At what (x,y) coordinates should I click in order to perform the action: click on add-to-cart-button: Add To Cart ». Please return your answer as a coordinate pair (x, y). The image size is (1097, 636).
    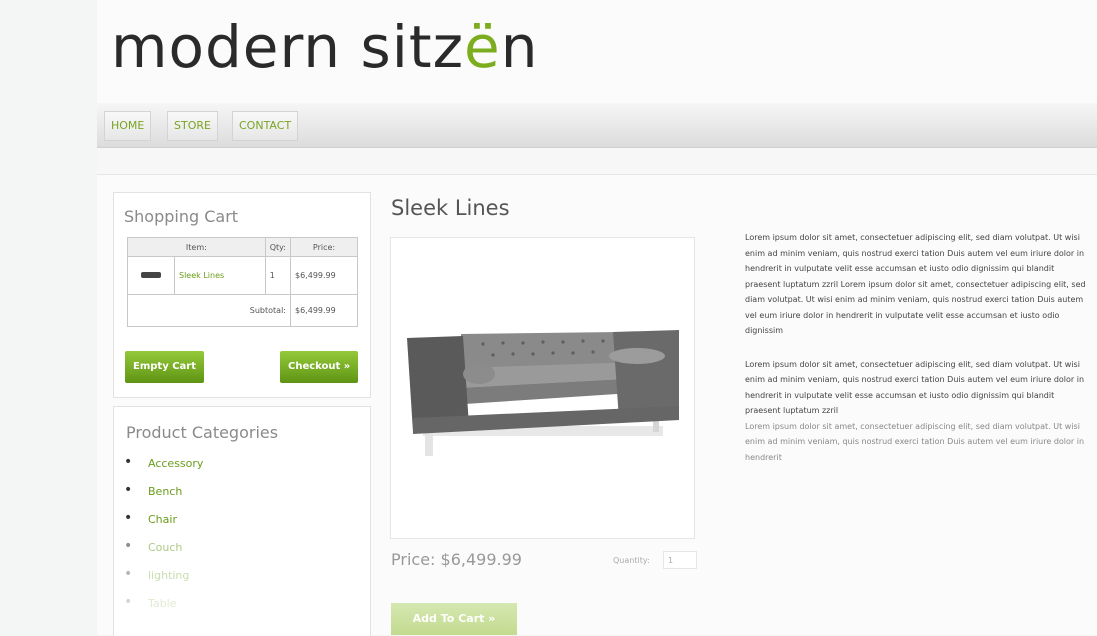
    Looking at the image, I should click on (454, 619).